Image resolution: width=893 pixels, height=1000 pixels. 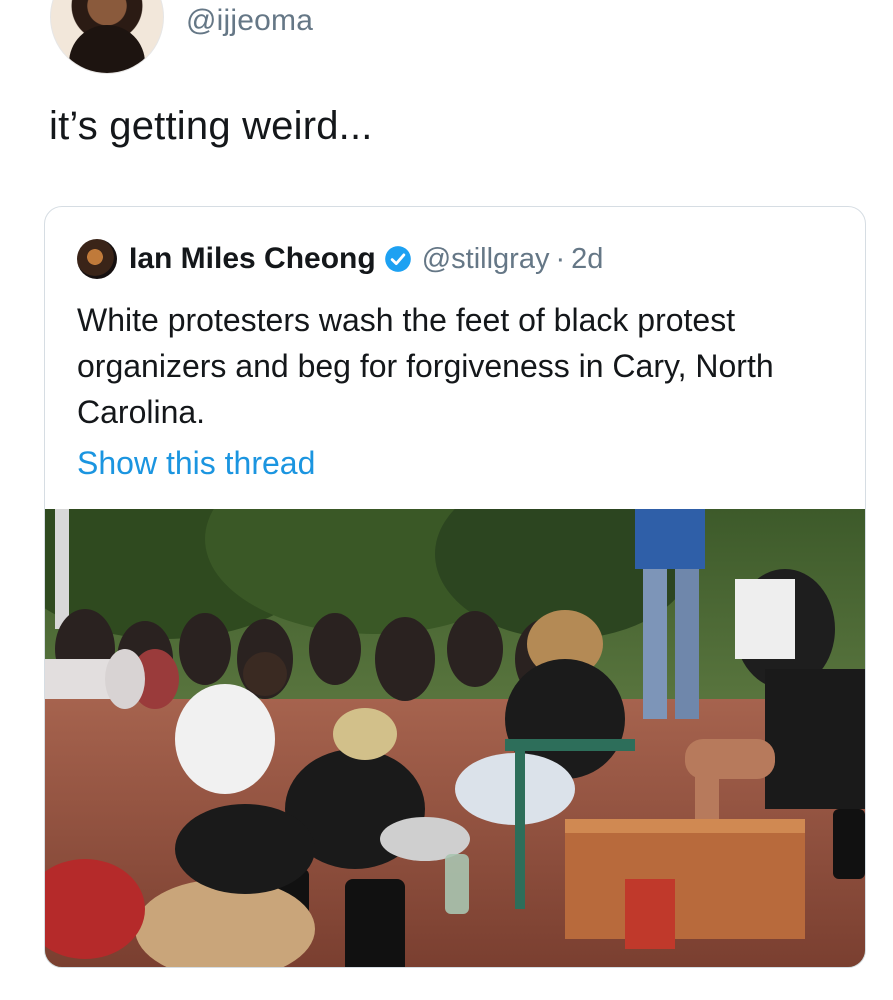 What do you see at coordinates (398, 259) in the screenshot?
I see `verified-badge-icon` at bounding box center [398, 259].